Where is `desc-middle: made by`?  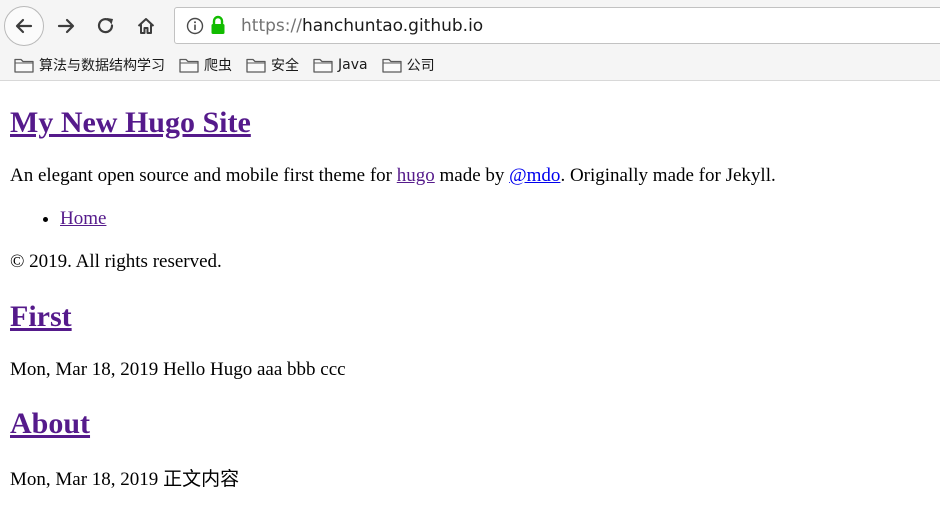 desc-middle: made by is located at coordinates (472, 175).